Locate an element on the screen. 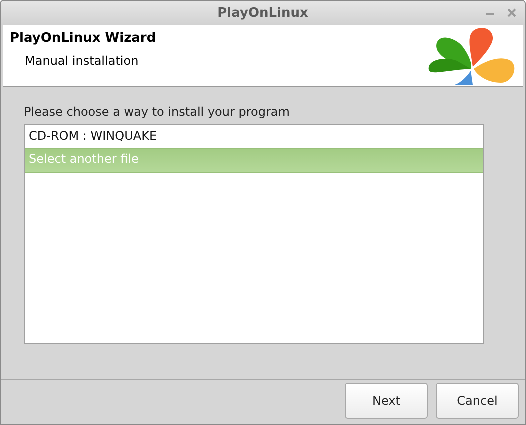  next-button: Next is located at coordinates (386, 401).